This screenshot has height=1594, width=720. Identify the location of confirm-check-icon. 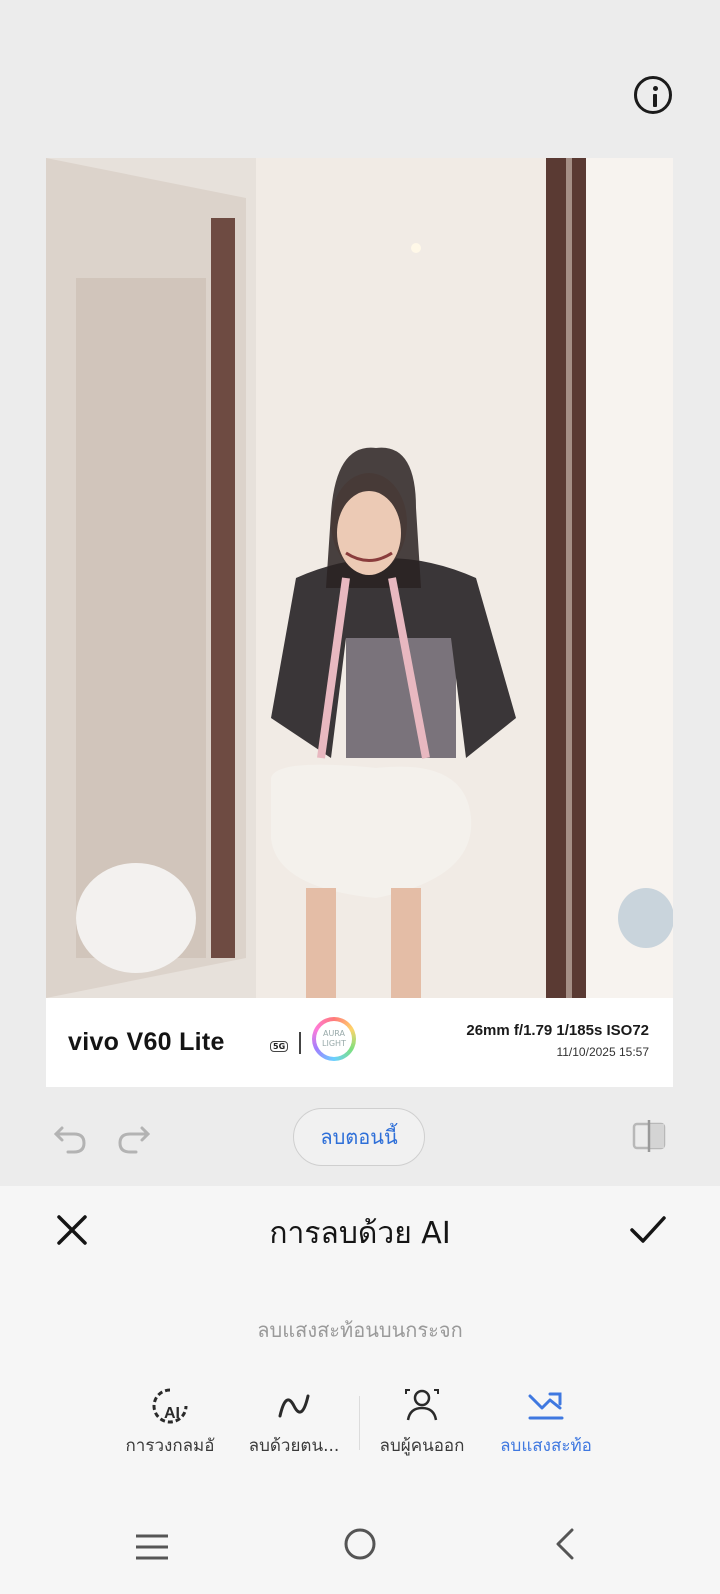
(648, 1230).